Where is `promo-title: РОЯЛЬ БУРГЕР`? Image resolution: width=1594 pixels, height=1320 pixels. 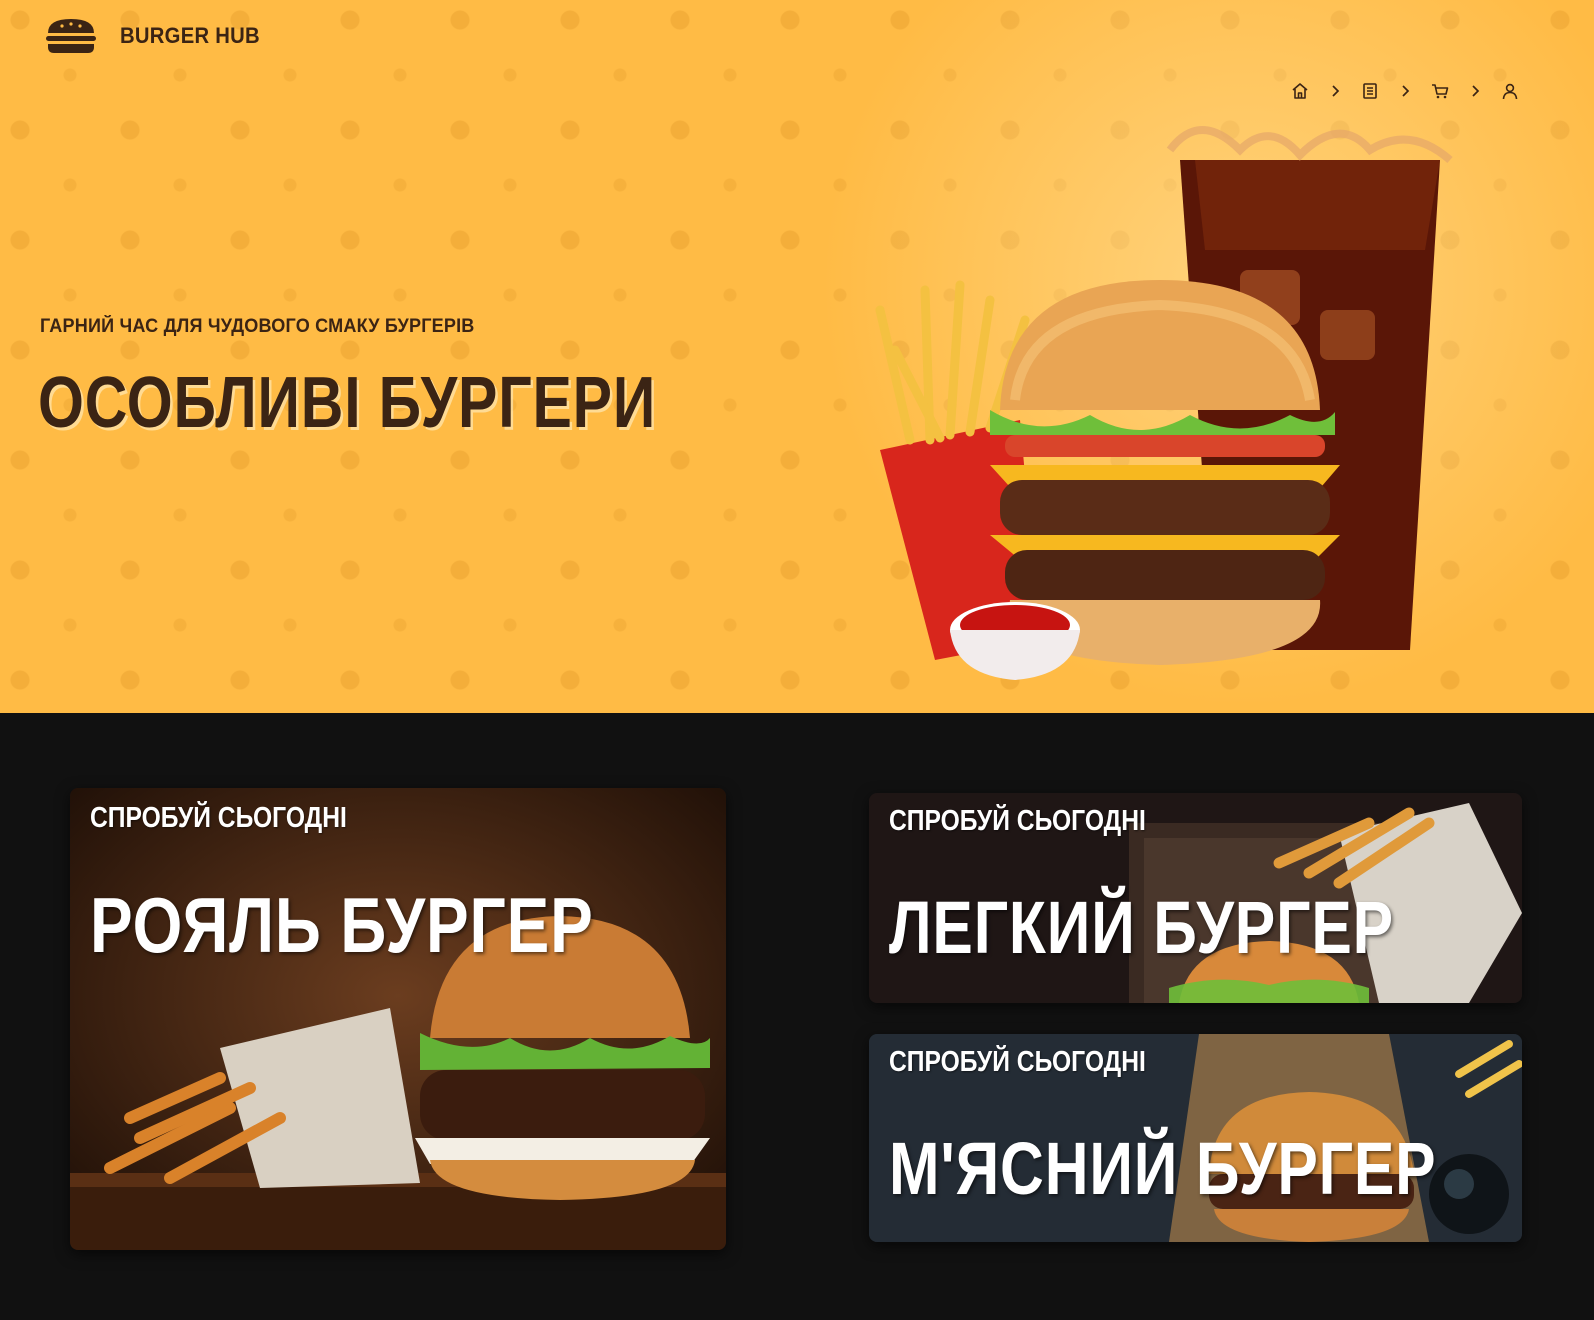 promo-title: РОЯЛЬ БУРГЕР is located at coordinates (342, 925).